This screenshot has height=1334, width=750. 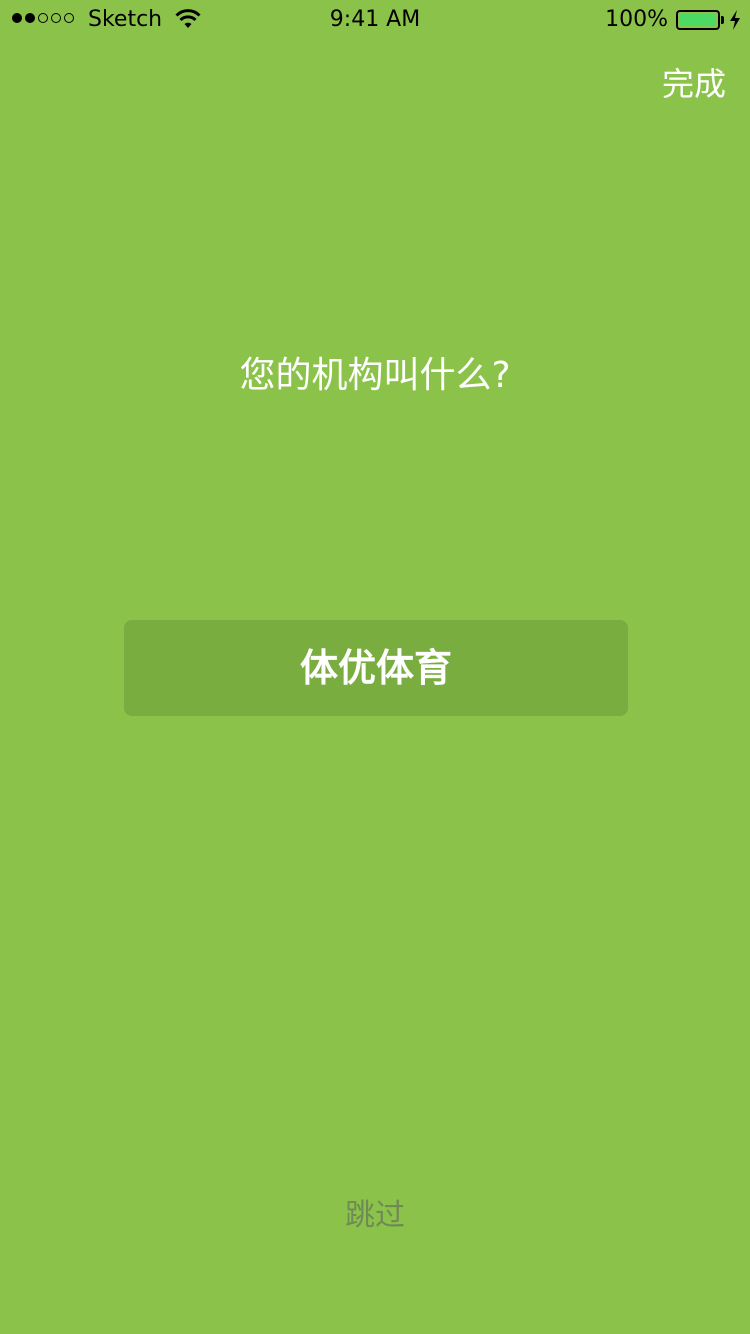 I want to click on battery-percentage: 100%, so click(x=636, y=19).